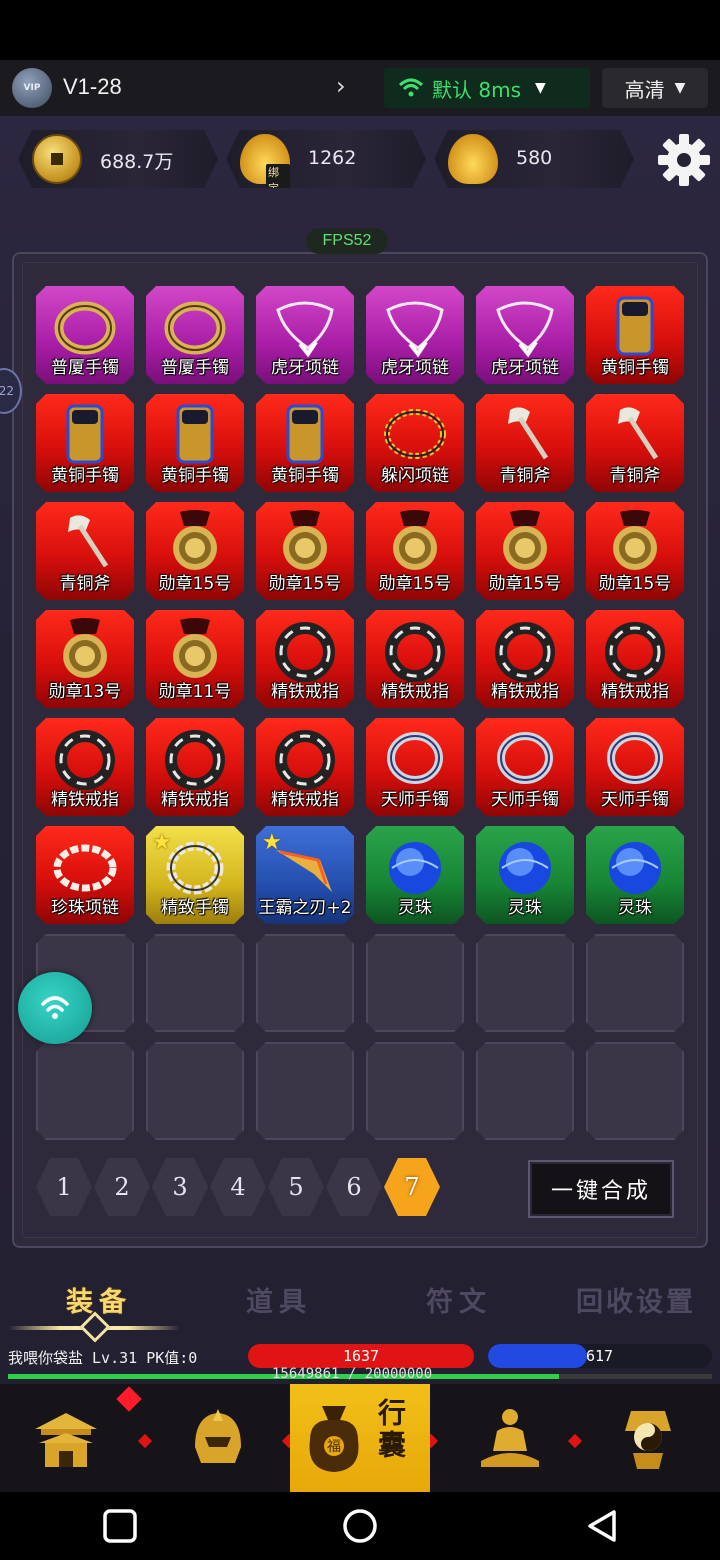  What do you see at coordinates (218, 1438) in the screenshot?
I see `nav-character` at bounding box center [218, 1438].